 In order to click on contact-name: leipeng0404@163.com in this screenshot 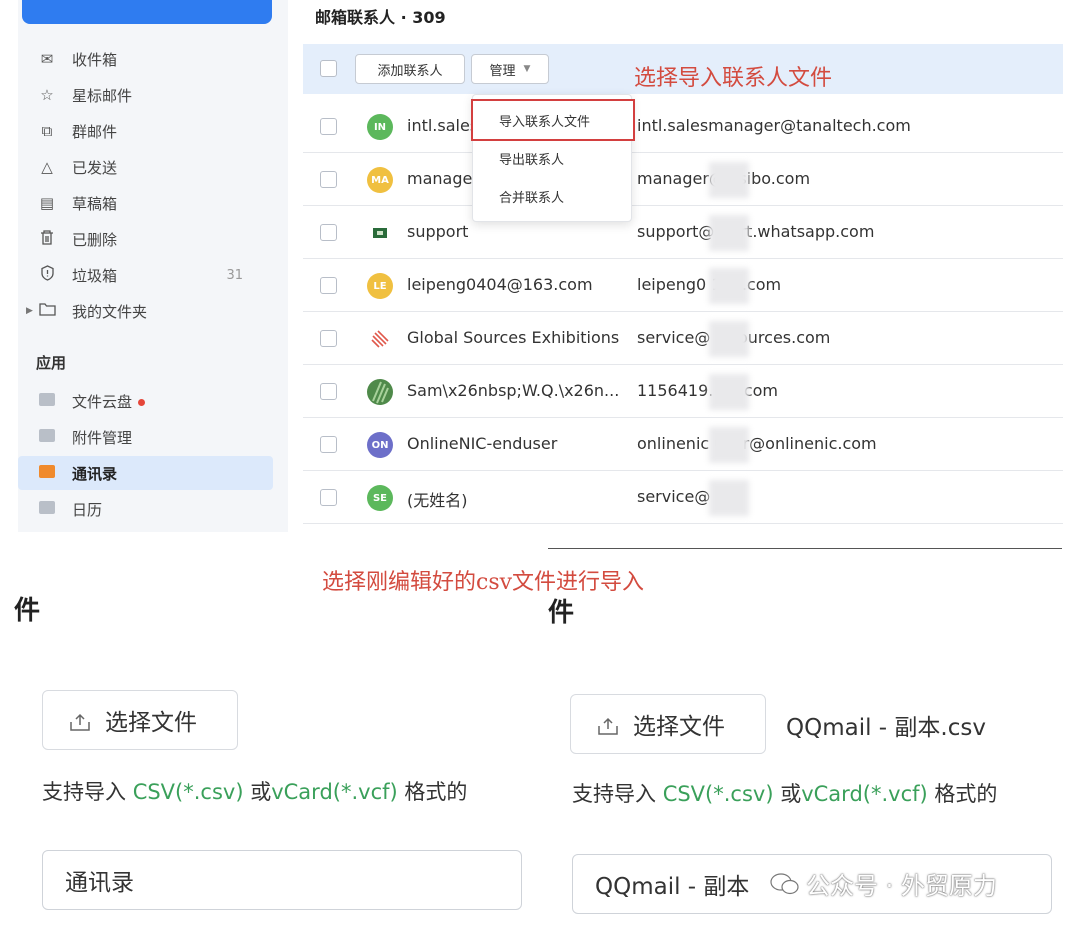, I will do `click(500, 284)`.